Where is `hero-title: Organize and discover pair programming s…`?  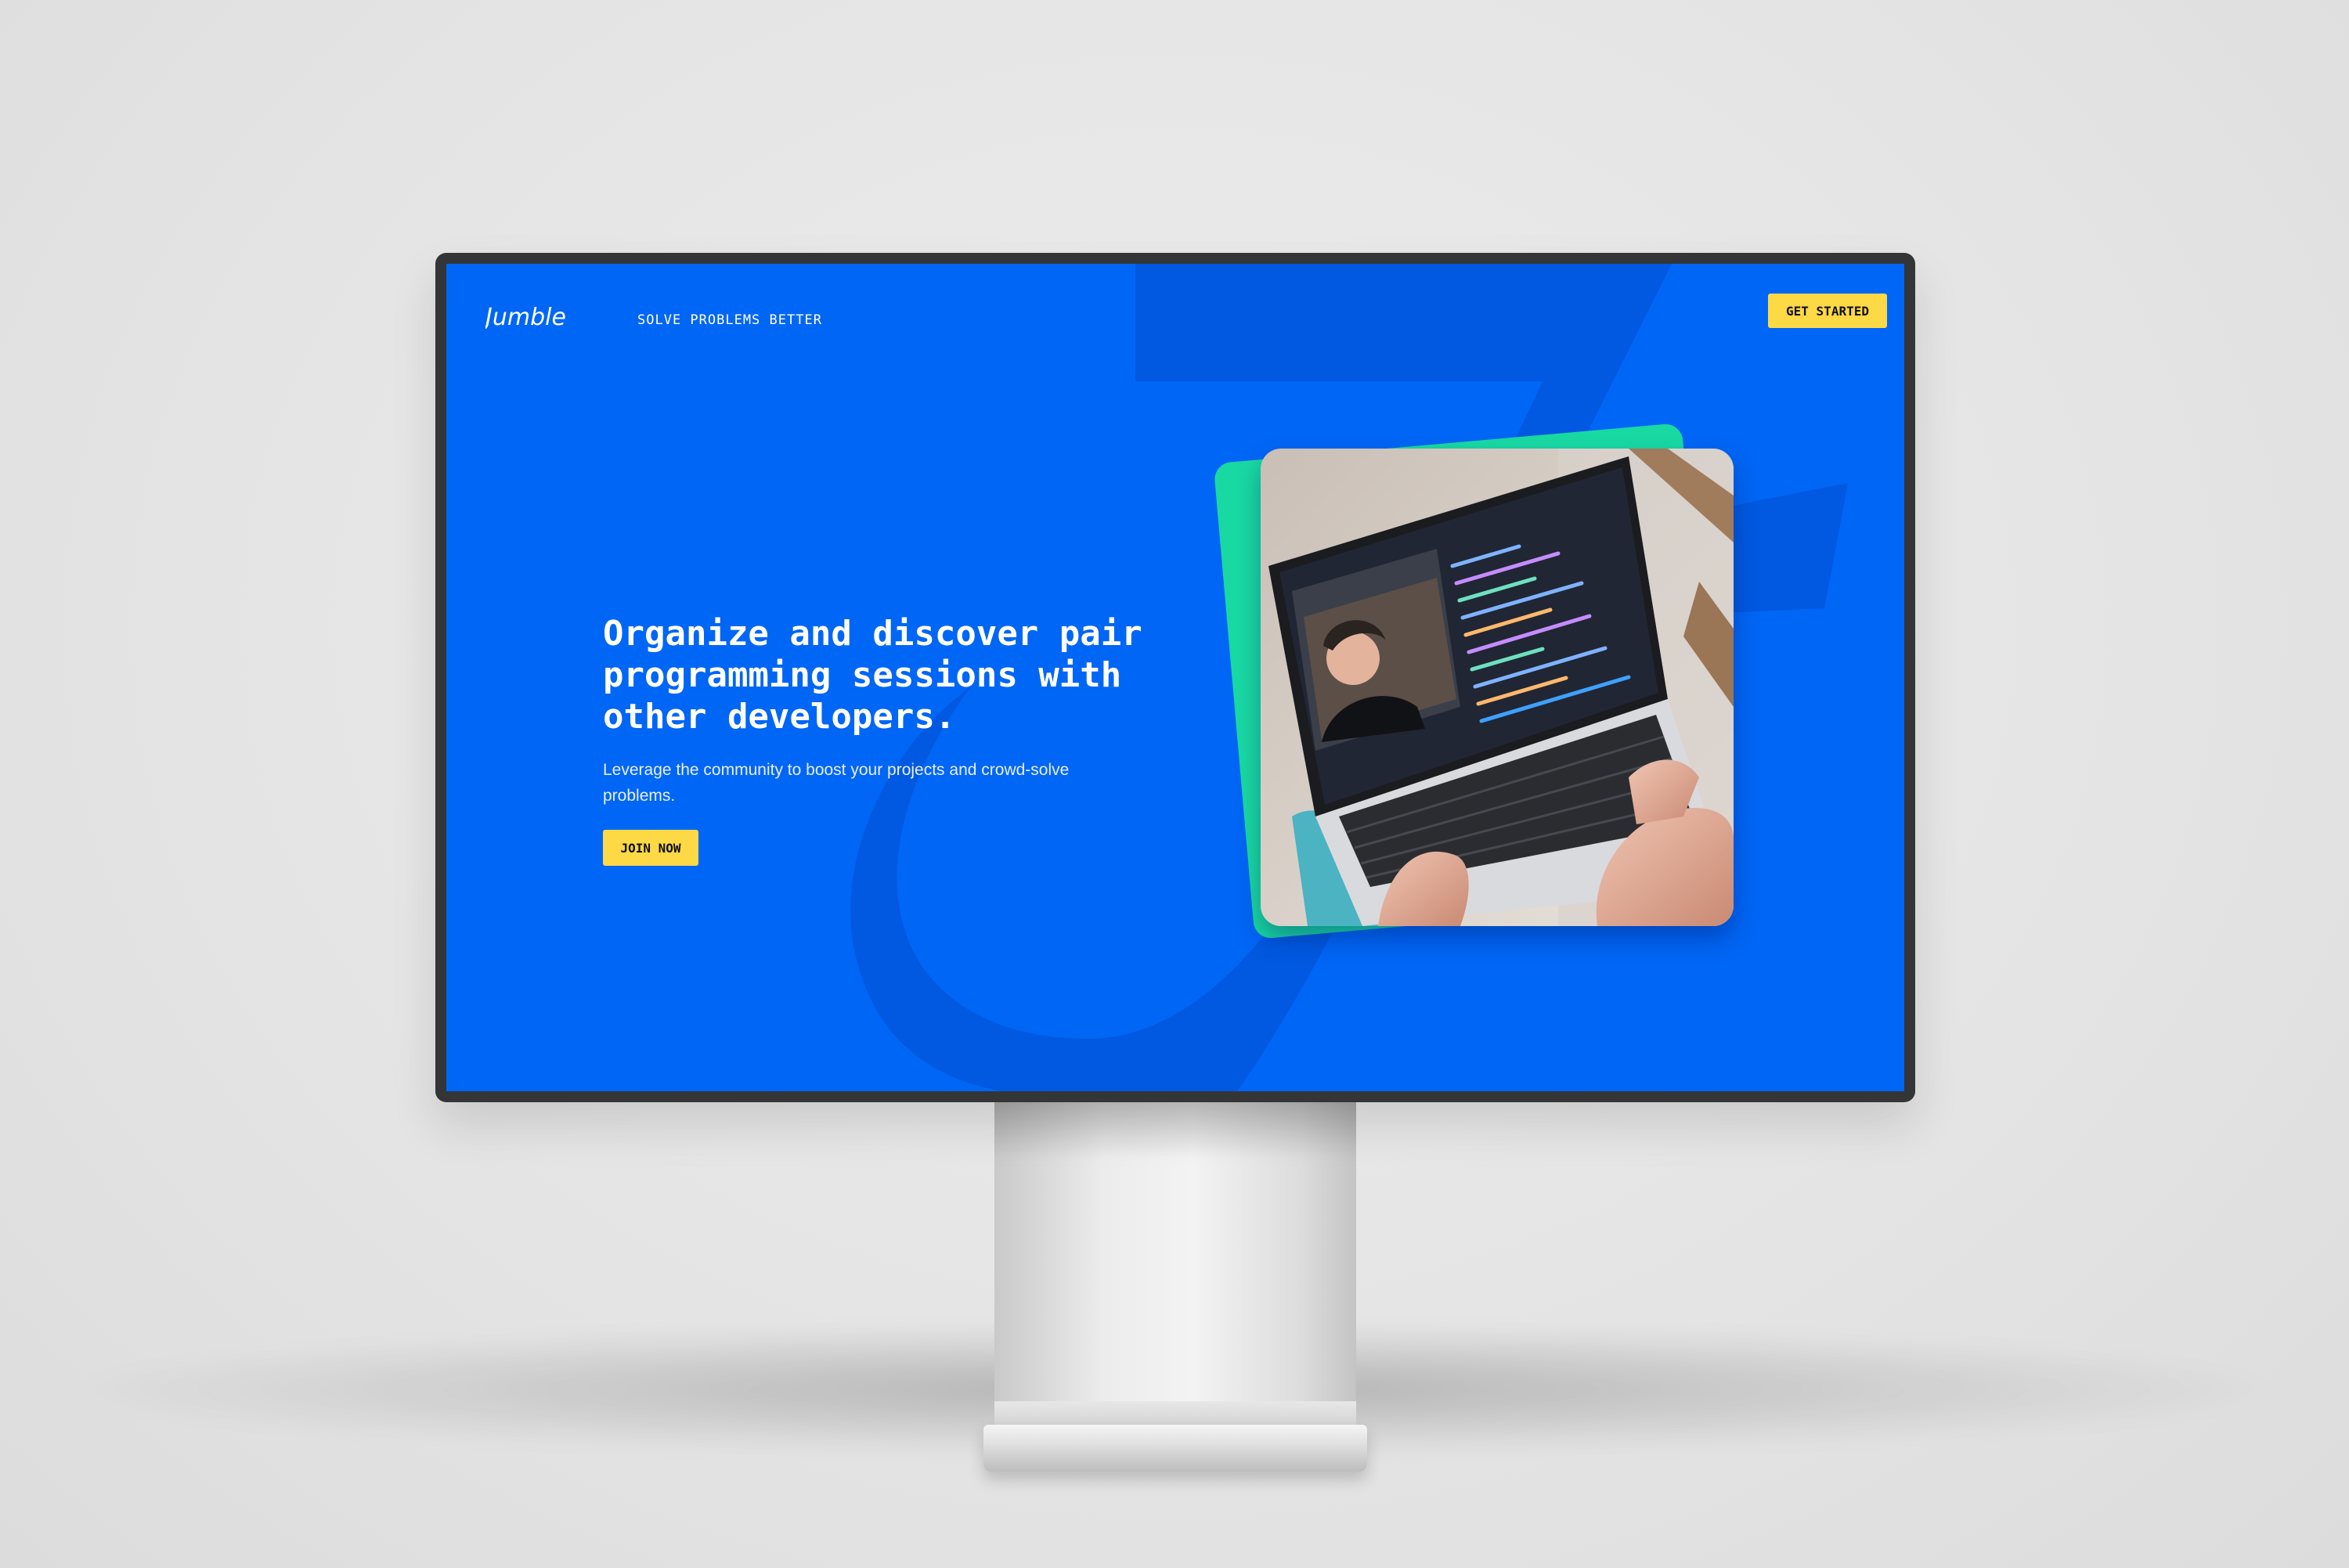 hero-title: Organize and discover pair programming s… is located at coordinates (872, 675).